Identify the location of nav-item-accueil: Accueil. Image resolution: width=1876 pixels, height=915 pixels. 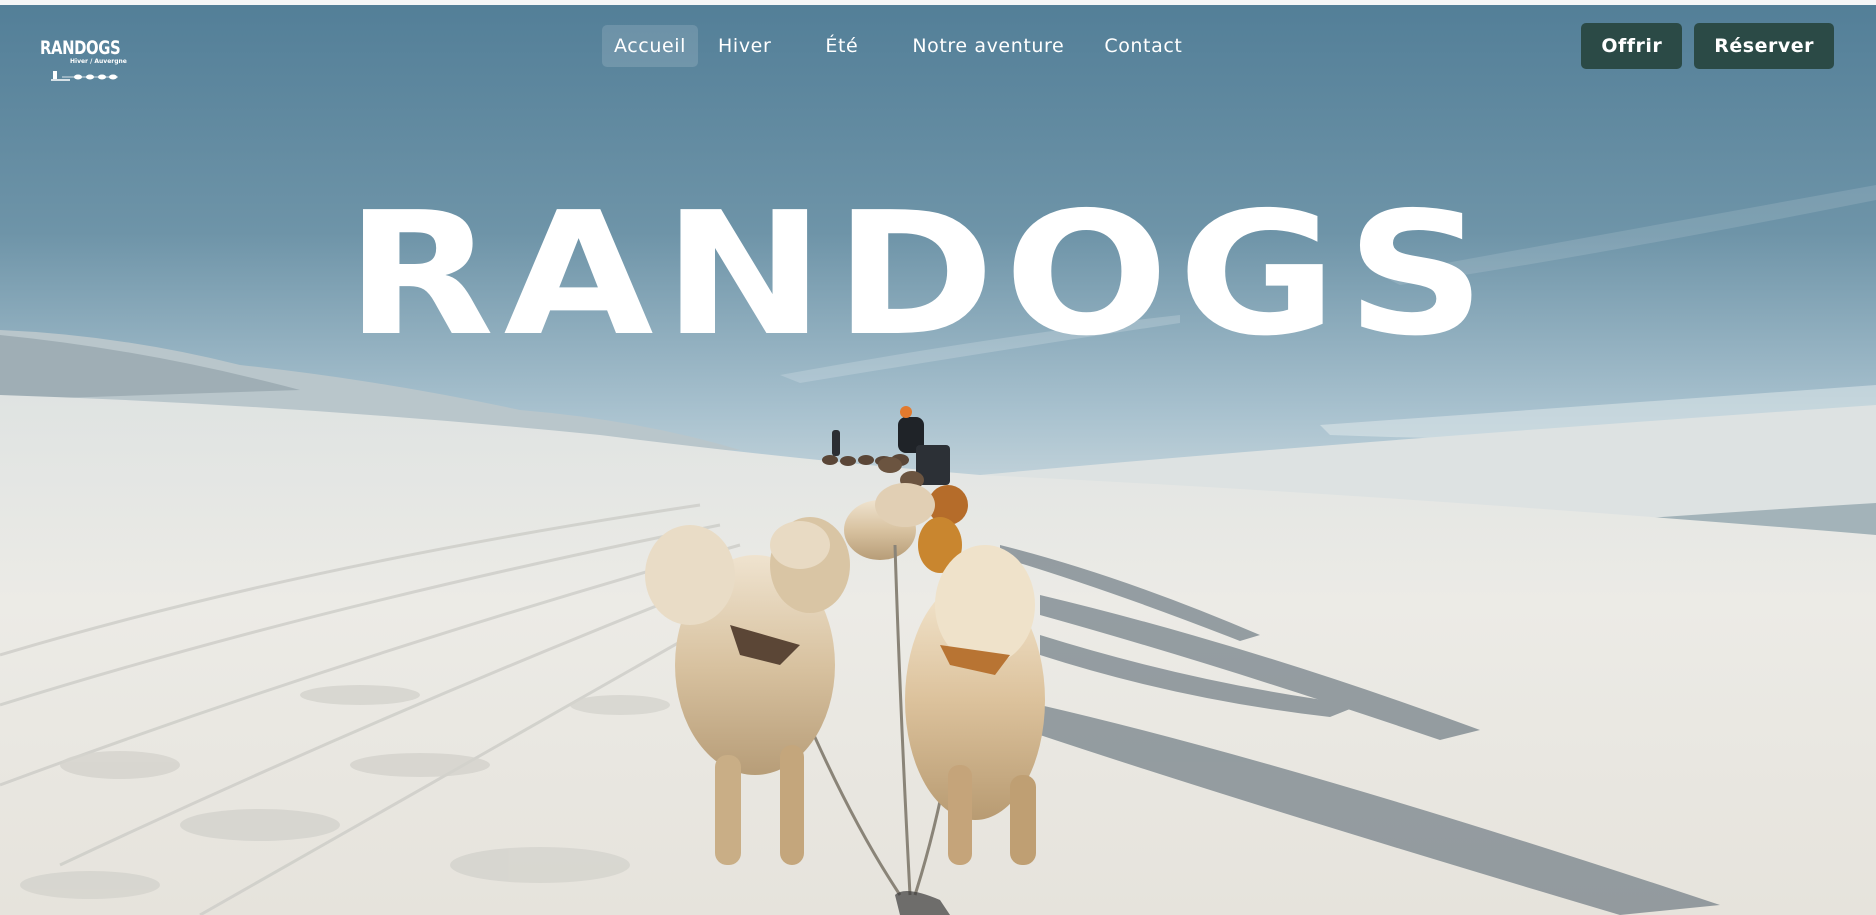
(650, 46).